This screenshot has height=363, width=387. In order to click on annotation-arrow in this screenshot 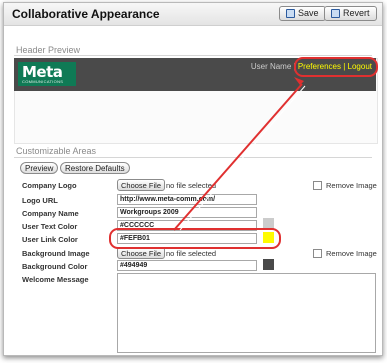, I will do `click(239, 154)`.